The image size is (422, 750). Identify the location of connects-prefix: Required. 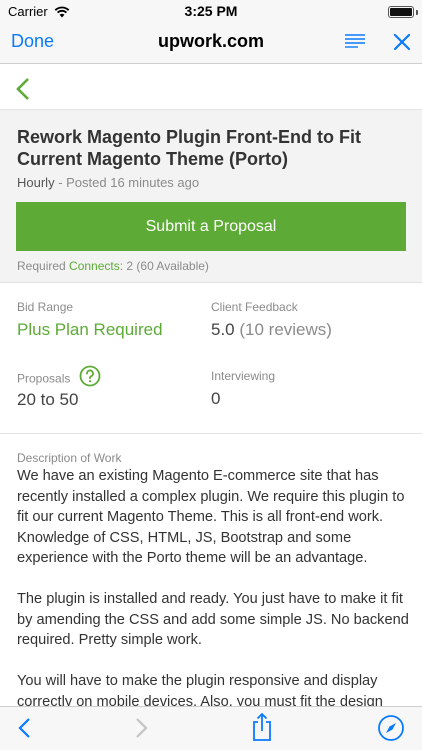
(43, 266).